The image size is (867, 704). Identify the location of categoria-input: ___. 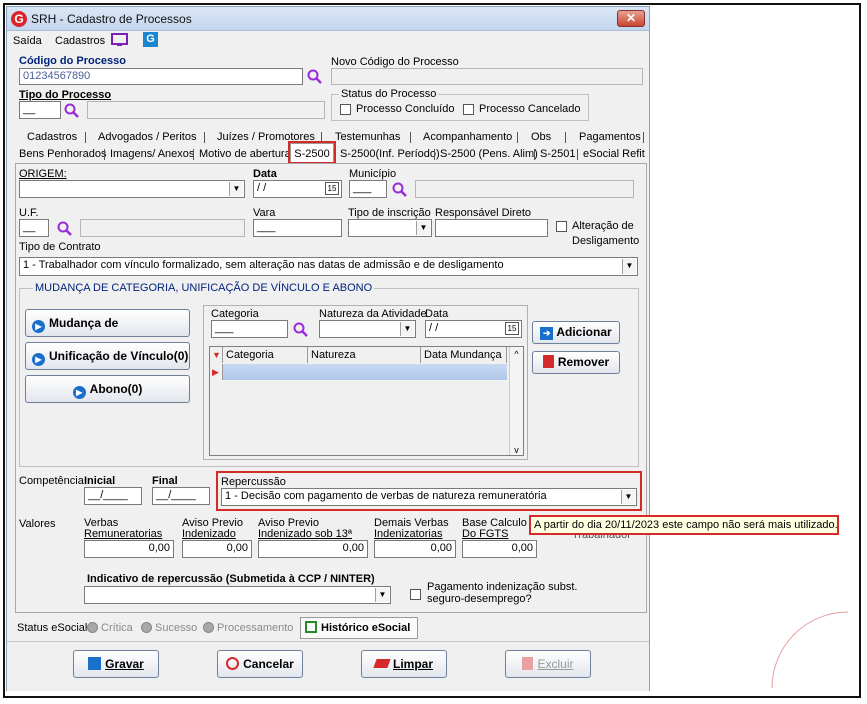
(249, 329).